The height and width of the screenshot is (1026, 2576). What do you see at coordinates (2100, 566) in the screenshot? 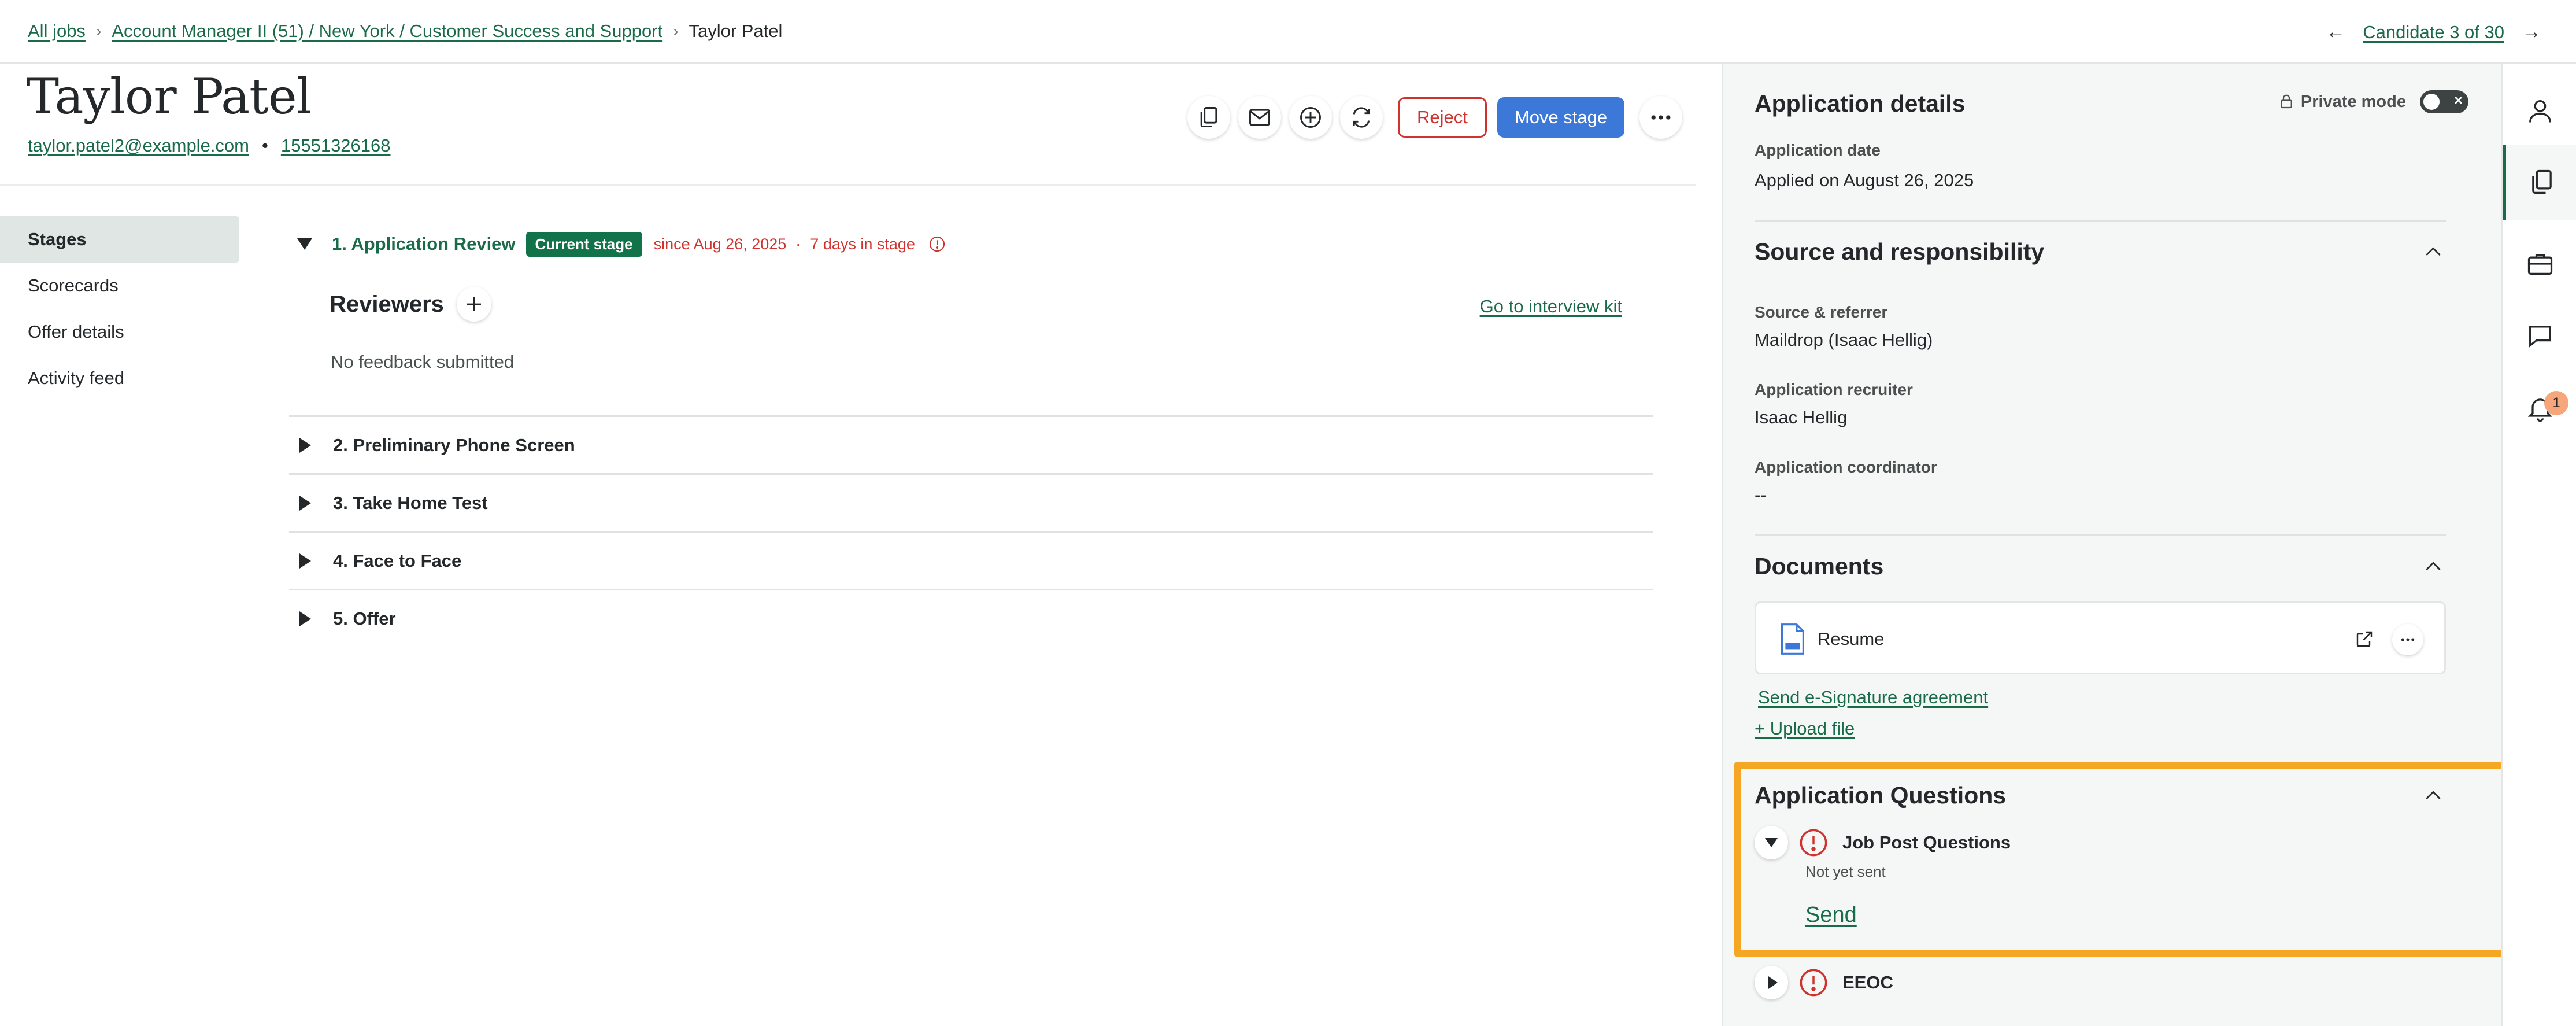
I see `documents-header: Documents` at bounding box center [2100, 566].